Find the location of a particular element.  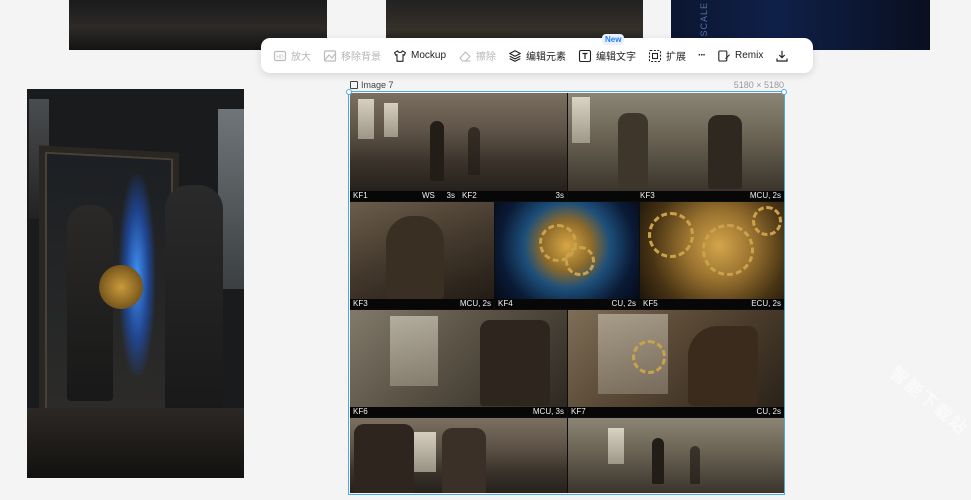

man-figure is located at coordinates (194, 310).